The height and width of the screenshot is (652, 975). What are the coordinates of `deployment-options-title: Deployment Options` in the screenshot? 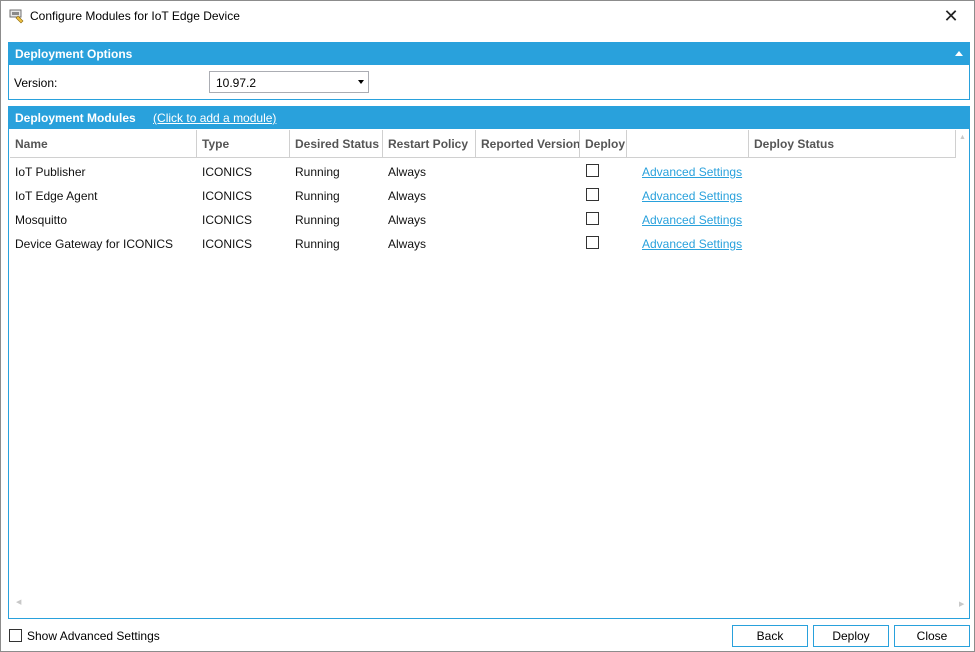 It's located at (74, 54).